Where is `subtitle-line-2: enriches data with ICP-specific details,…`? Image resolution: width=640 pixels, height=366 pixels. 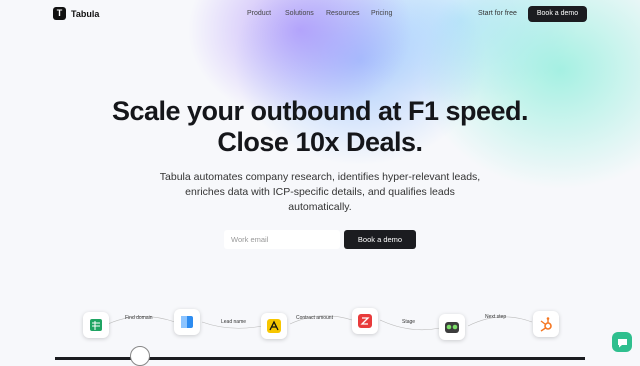
subtitle-line-2: enriches data with ICP-specific details,… is located at coordinates (320, 192).